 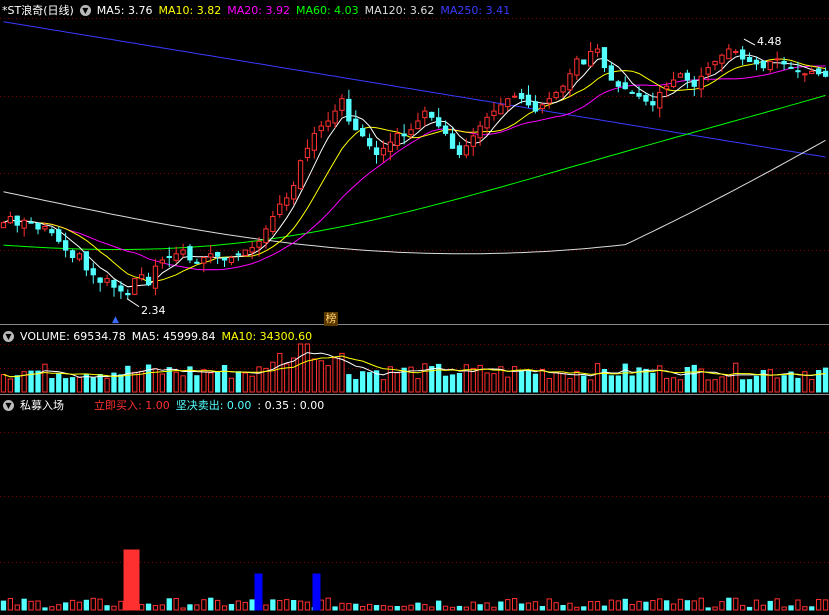 I want to click on rank-marker: 榜, so click(x=331, y=319).